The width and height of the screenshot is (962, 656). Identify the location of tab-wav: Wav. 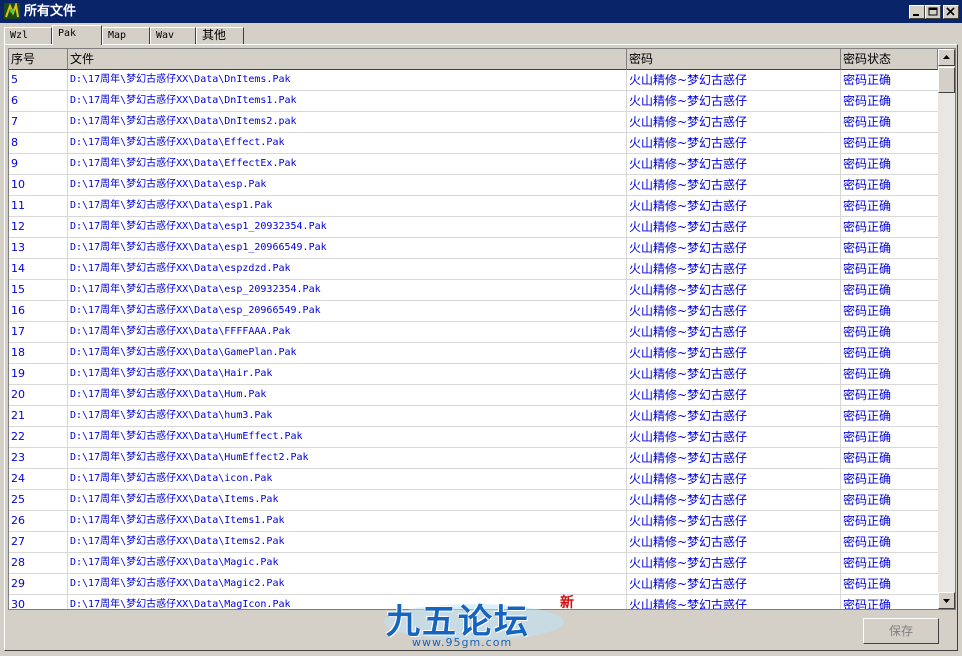
(173, 35).